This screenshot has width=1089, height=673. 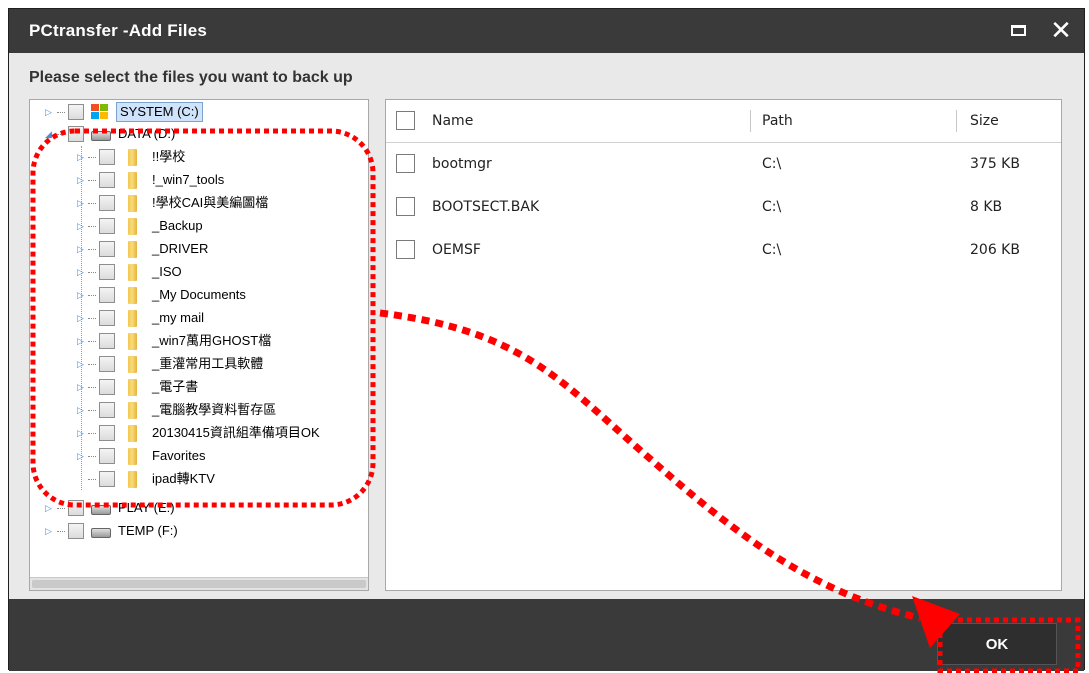 What do you see at coordinates (777, 121) in the screenshot?
I see `column-header-path: Path` at bounding box center [777, 121].